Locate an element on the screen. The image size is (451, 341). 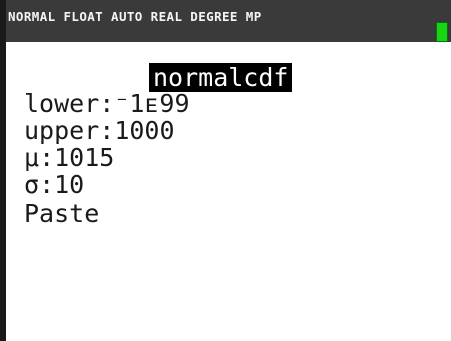
mode-status-text: NORMAL FLOAT AUTO REAL DEGREE MP is located at coordinates (135, 16).